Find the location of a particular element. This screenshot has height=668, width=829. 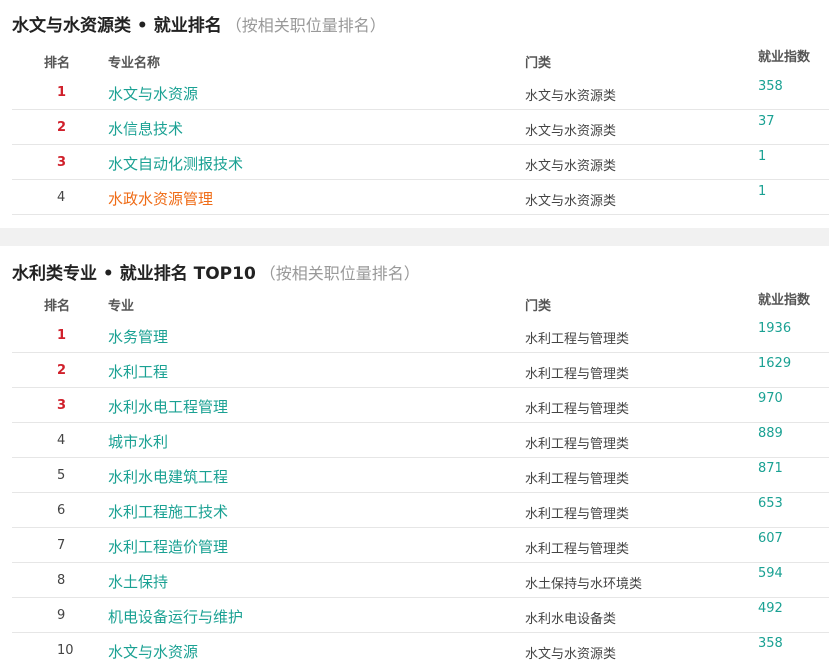

major-link: 水土保持 is located at coordinates (138, 581).